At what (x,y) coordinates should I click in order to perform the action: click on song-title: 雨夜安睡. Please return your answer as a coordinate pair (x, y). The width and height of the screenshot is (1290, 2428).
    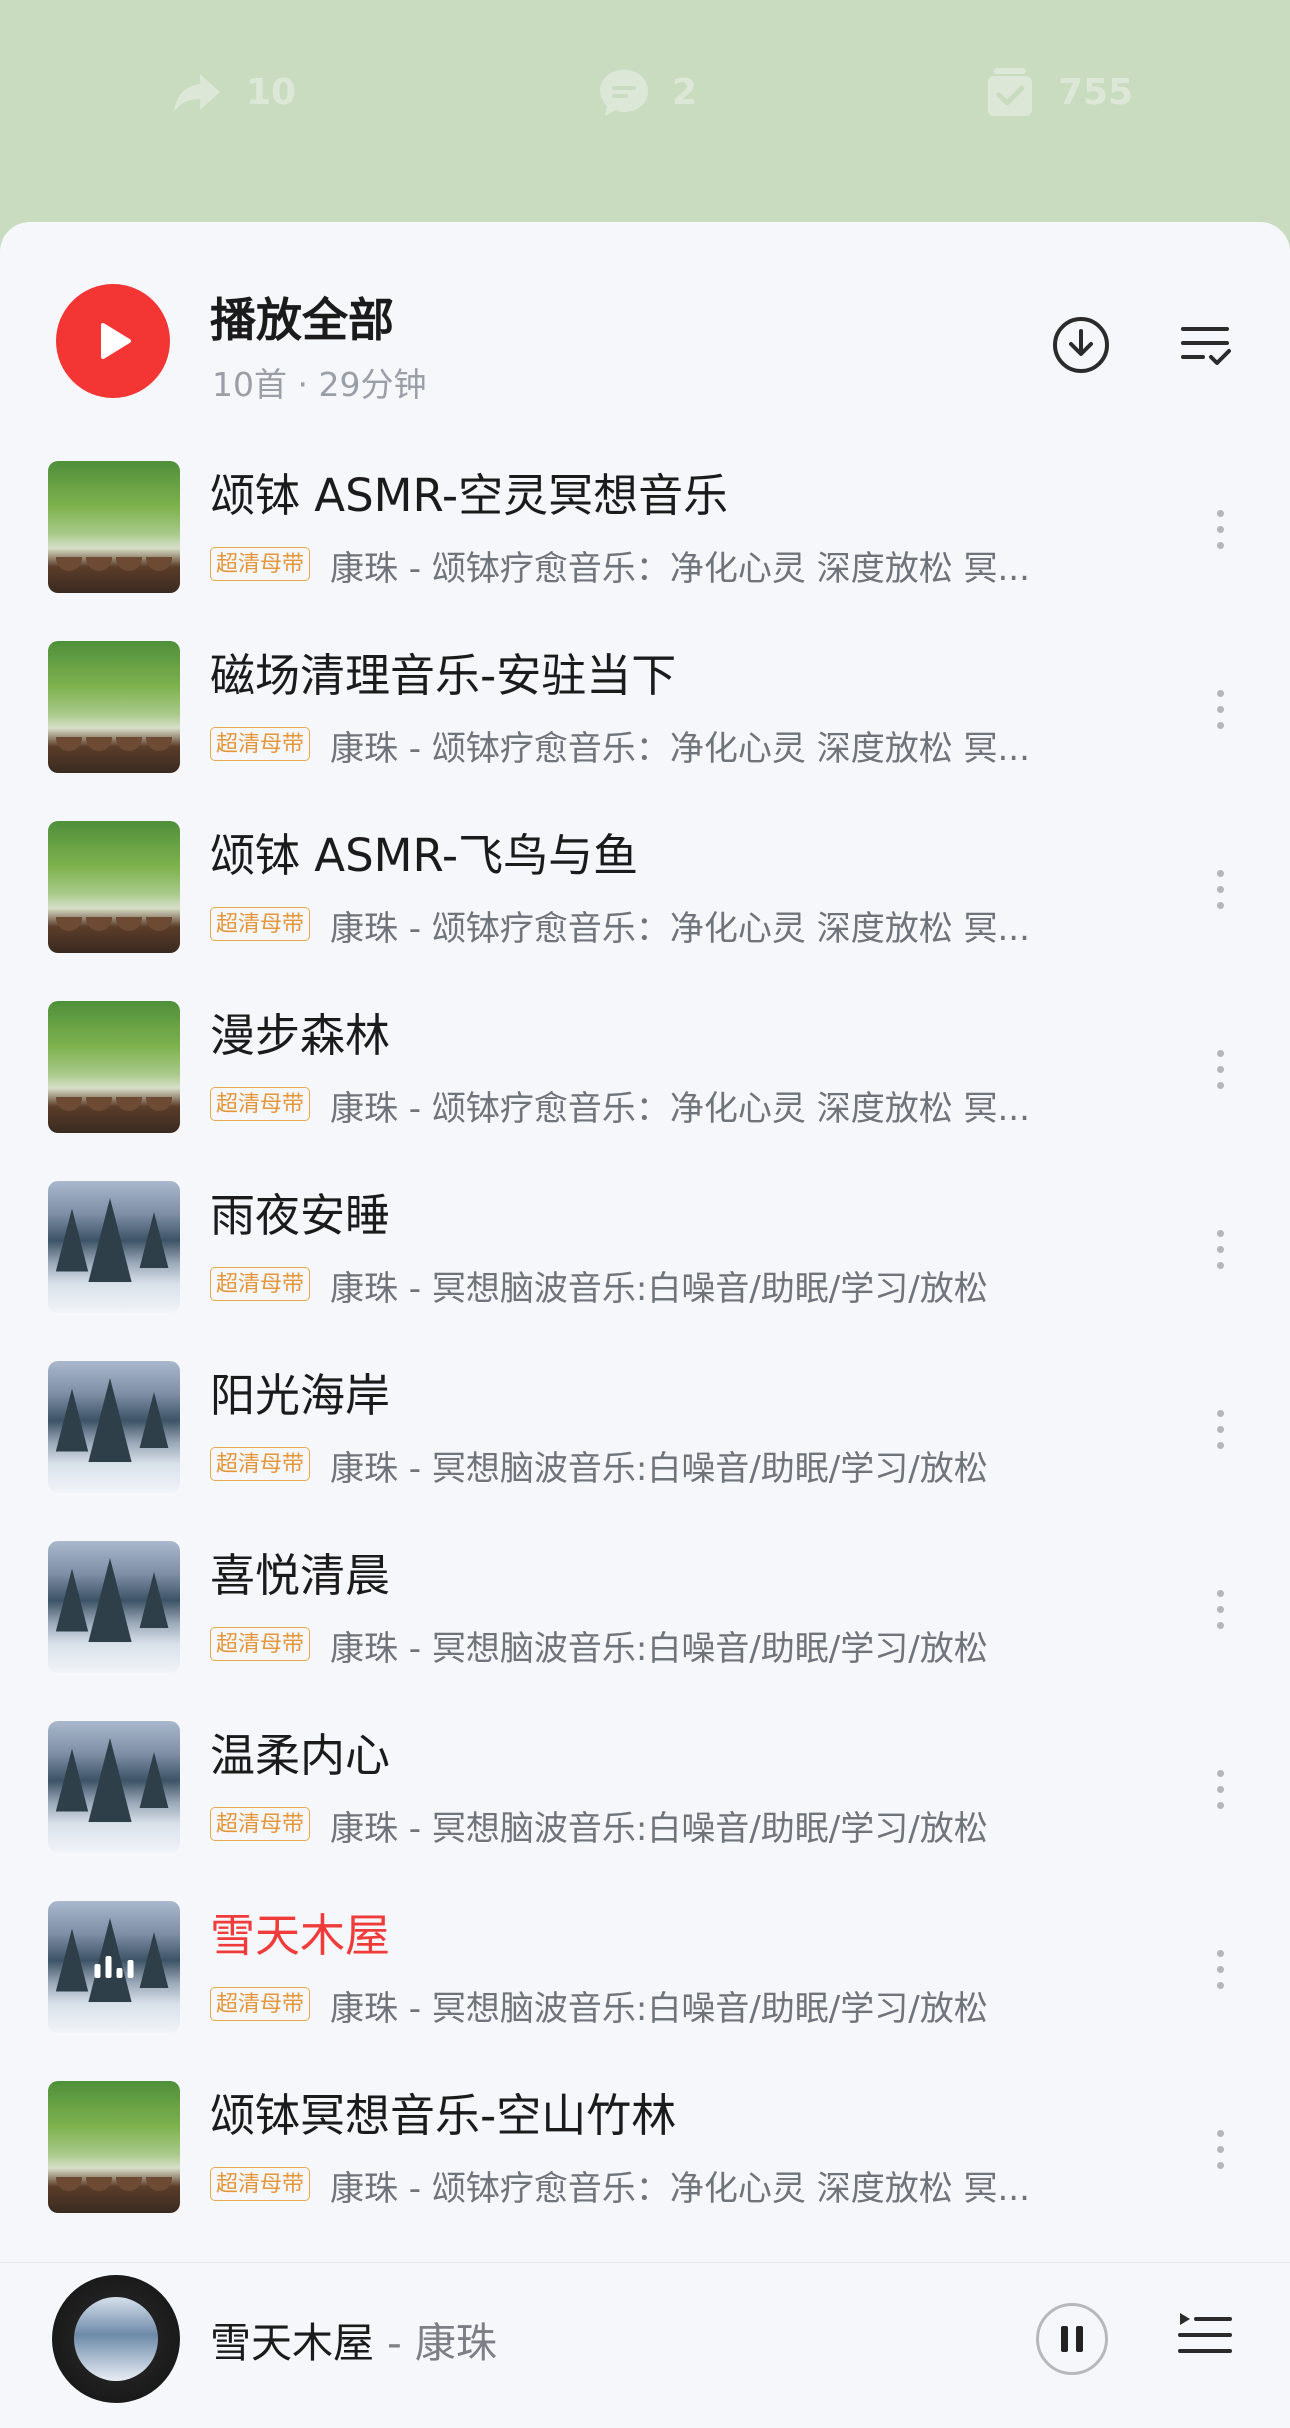
    Looking at the image, I should click on (300, 1215).